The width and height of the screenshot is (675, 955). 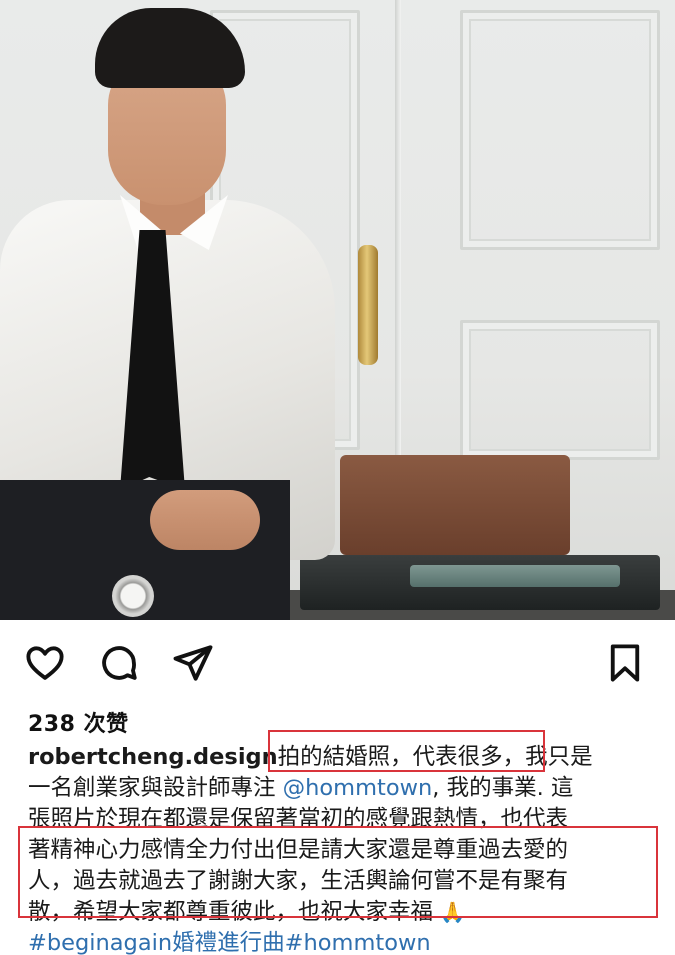 I want to click on caption-text: , 我的事業. 這, so click(x=503, y=788).